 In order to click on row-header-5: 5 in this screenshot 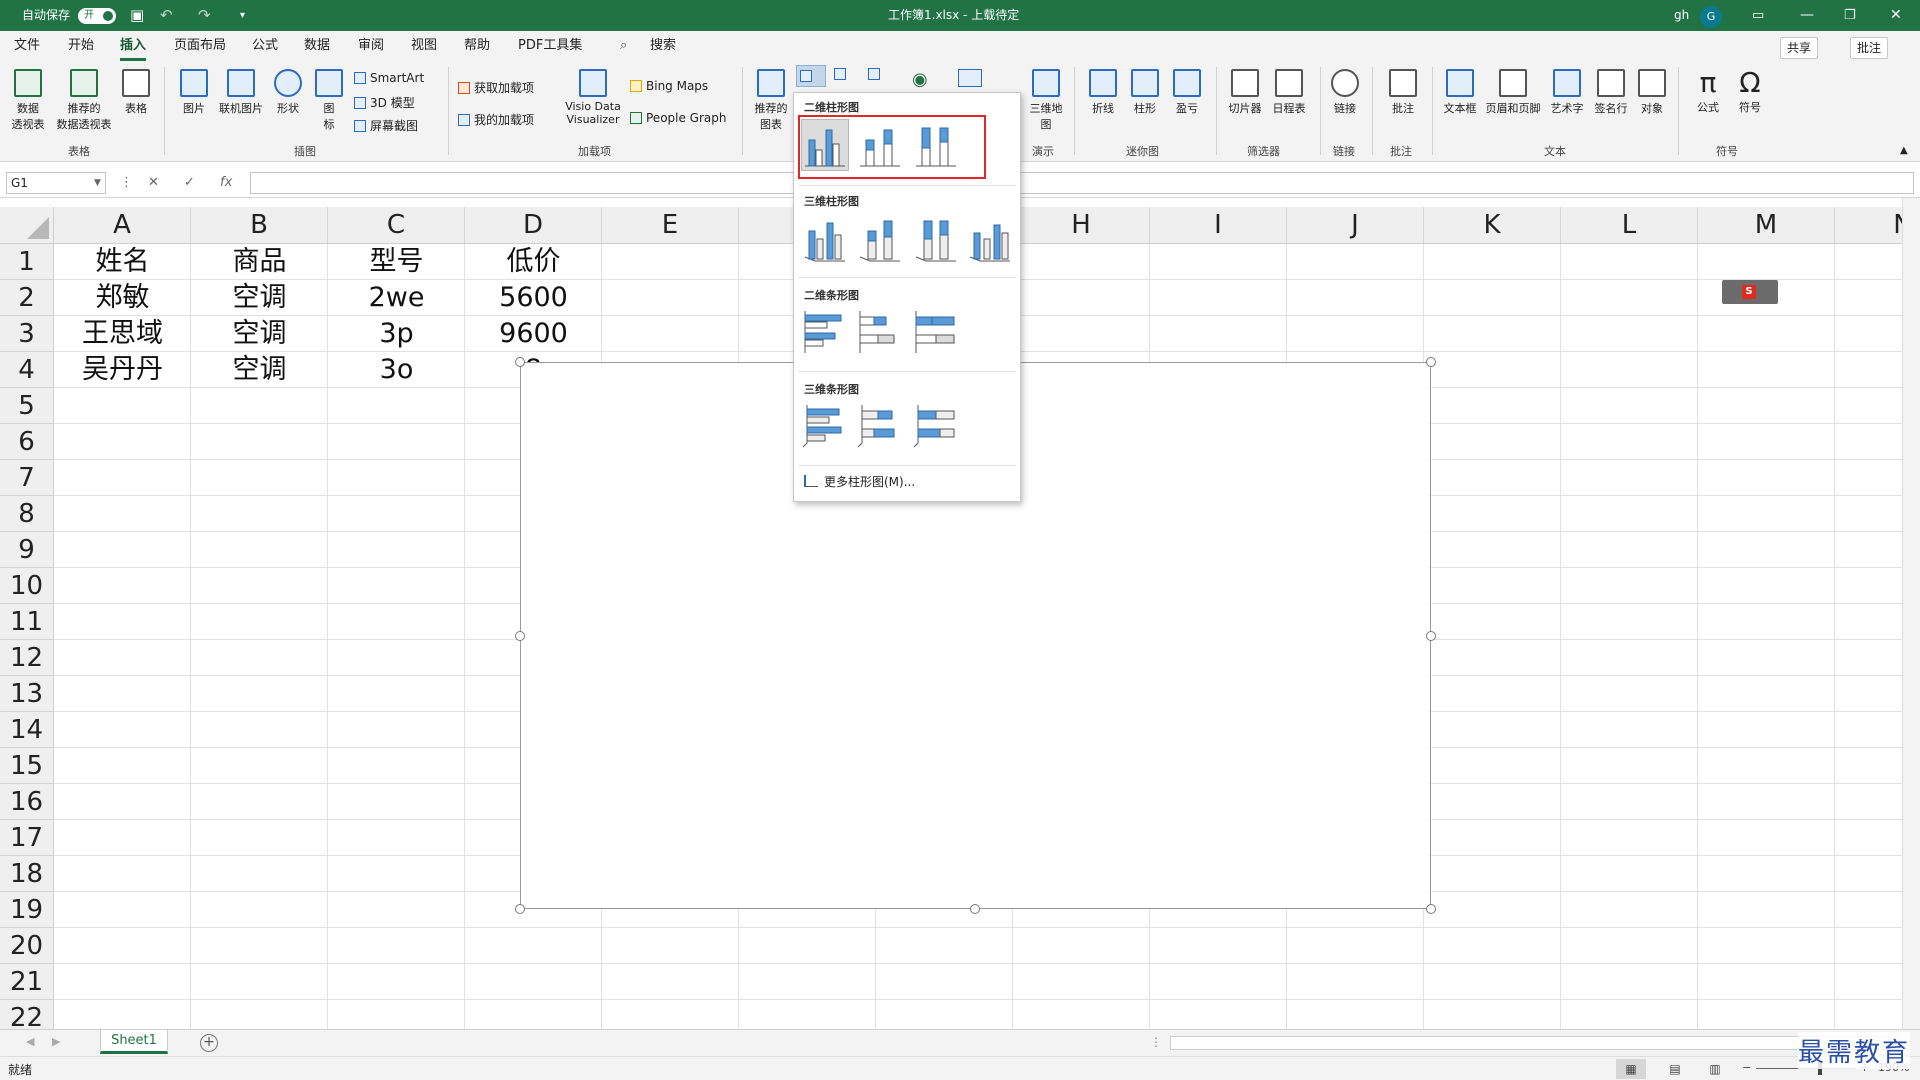, I will do `click(27, 406)`.